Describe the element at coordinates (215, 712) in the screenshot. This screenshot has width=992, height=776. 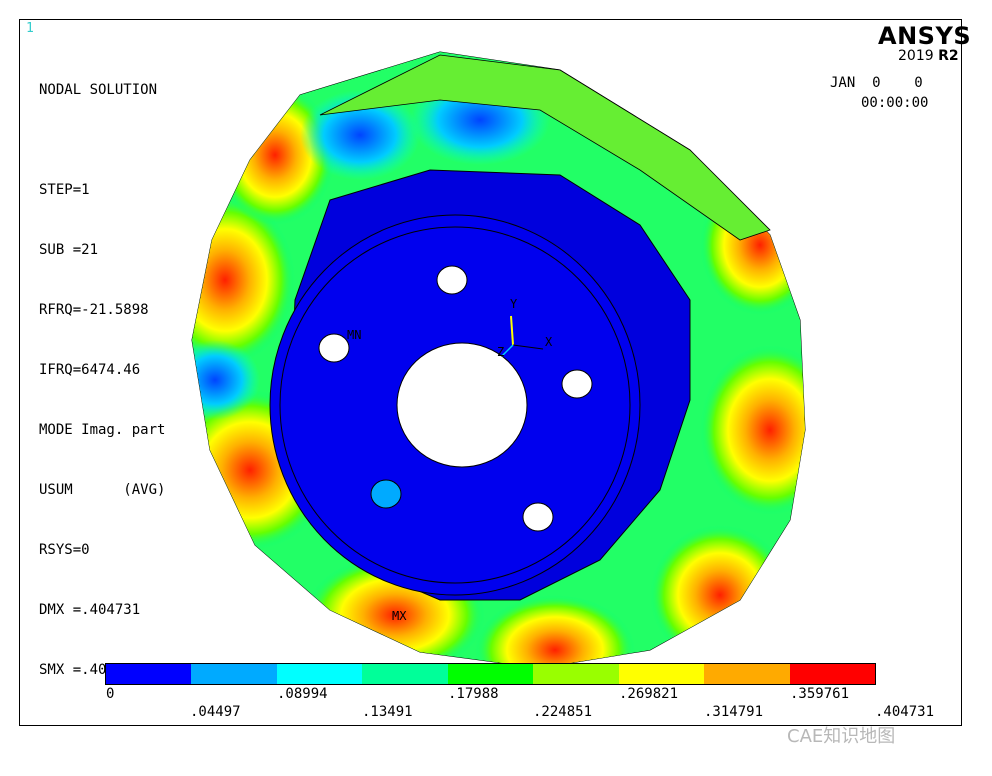
I see `legend-tick: .04497` at that location.